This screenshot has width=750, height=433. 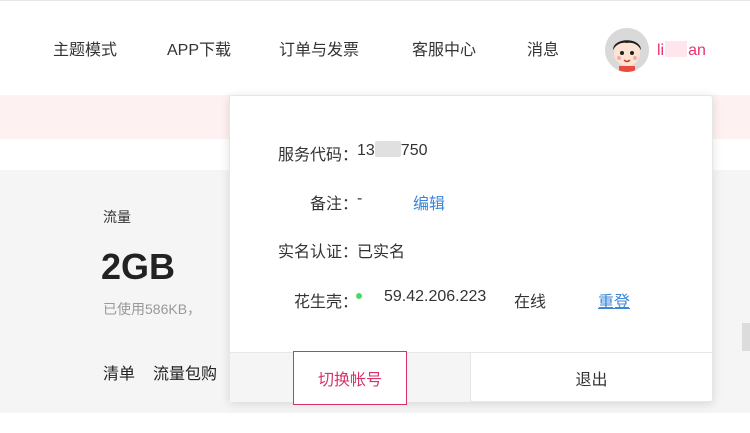 I want to click on remark-label: 备注：, so click(x=333, y=204).